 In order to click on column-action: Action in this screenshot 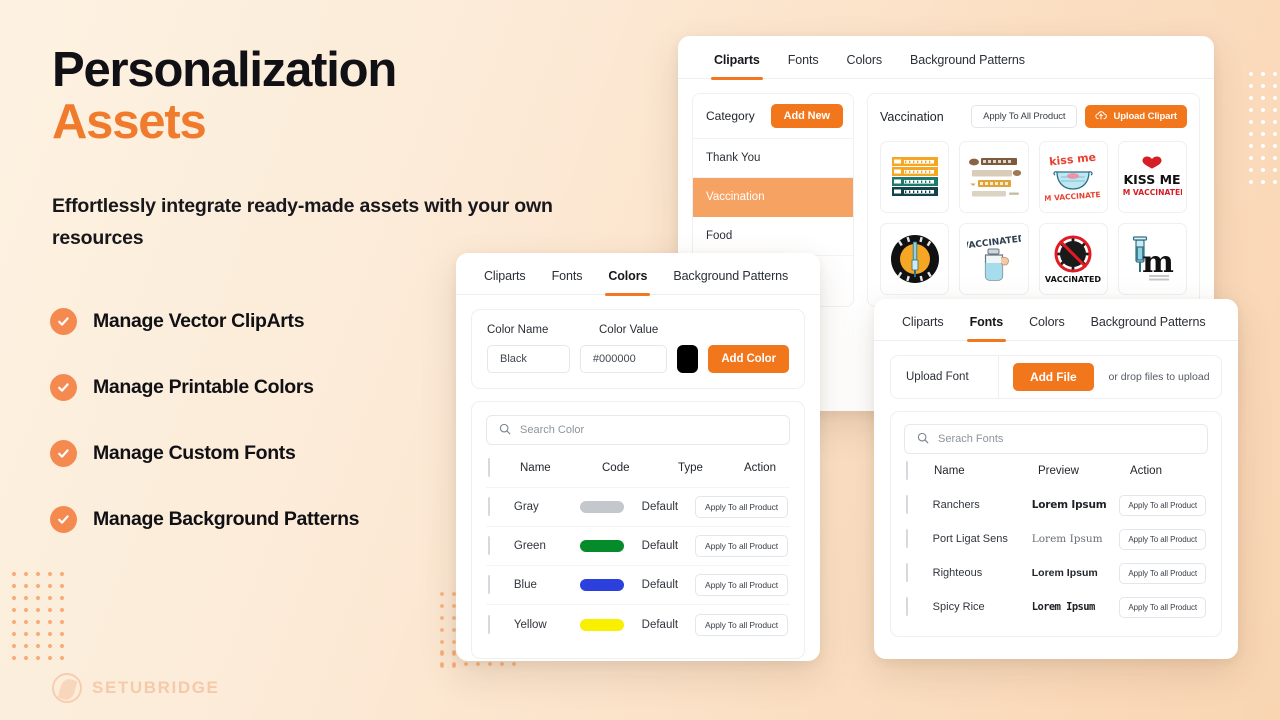, I will do `click(1146, 471)`.